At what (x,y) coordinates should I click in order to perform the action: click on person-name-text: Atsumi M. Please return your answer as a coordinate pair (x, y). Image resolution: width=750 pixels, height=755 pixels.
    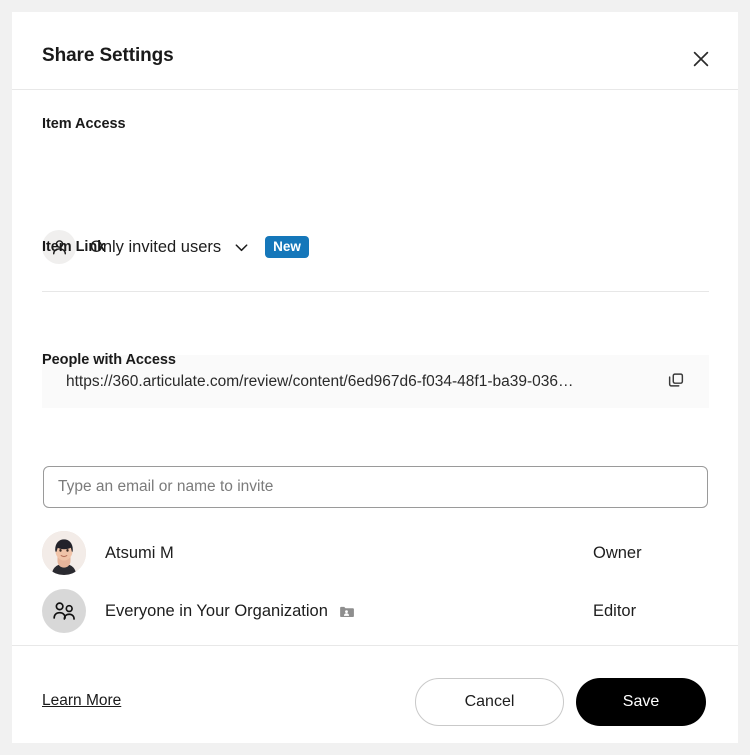
    Looking at the image, I should click on (139, 552).